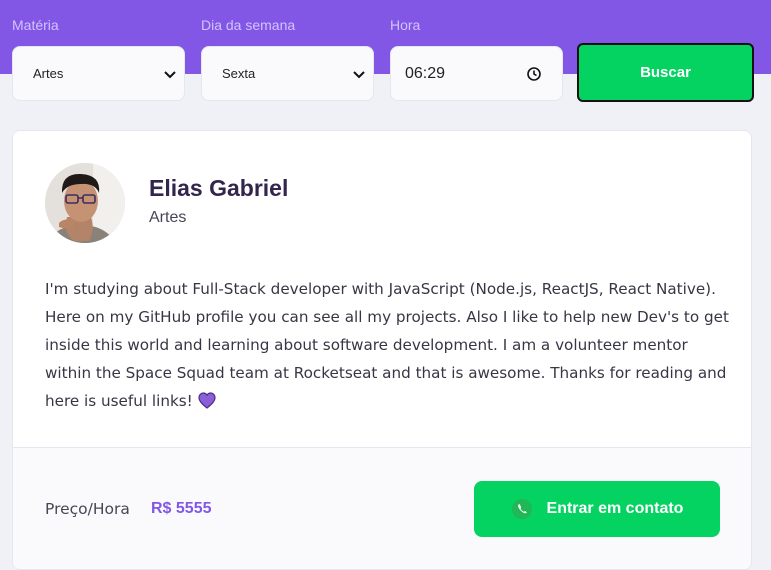 The image size is (771, 570). What do you see at coordinates (181, 508) in the screenshot?
I see `price-value: R$ 5555` at bounding box center [181, 508].